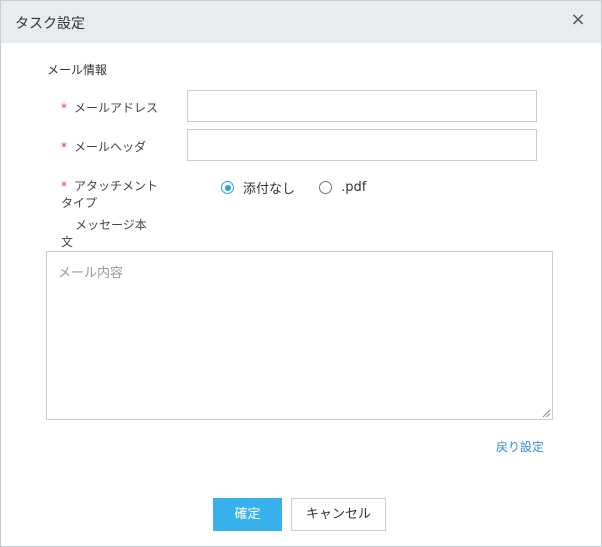  I want to click on back-settings-link: 戻り設定, so click(520, 446).